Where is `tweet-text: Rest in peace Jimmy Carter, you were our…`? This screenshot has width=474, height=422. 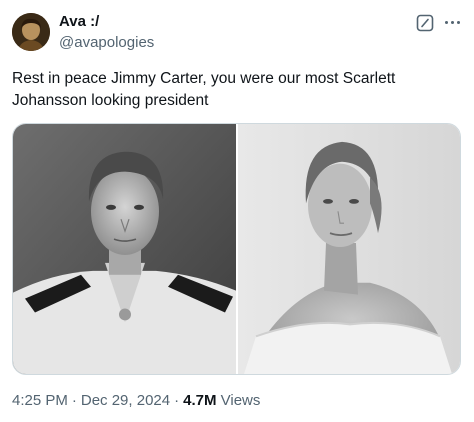
tweet-text: Rest in peace Jimmy Carter, you were our… is located at coordinates (204, 89).